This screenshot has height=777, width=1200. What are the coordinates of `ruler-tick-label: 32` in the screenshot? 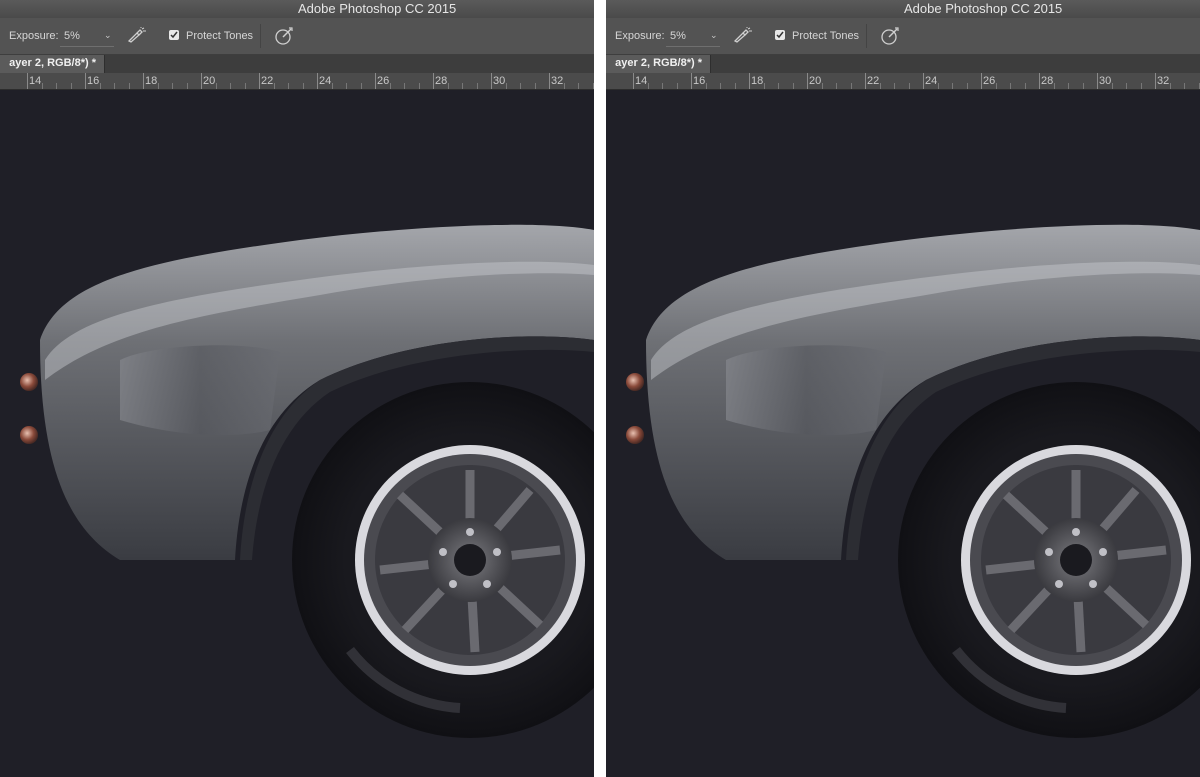 It's located at (557, 81).